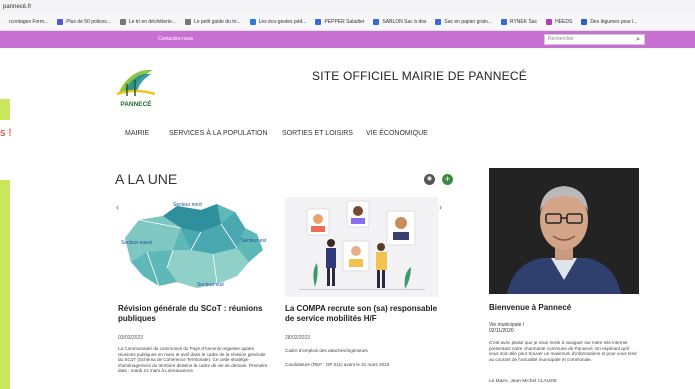 The height and width of the screenshot is (389, 695). What do you see at coordinates (638, 39) in the screenshot?
I see `search-icon: ⌕` at bounding box center [638, 39].